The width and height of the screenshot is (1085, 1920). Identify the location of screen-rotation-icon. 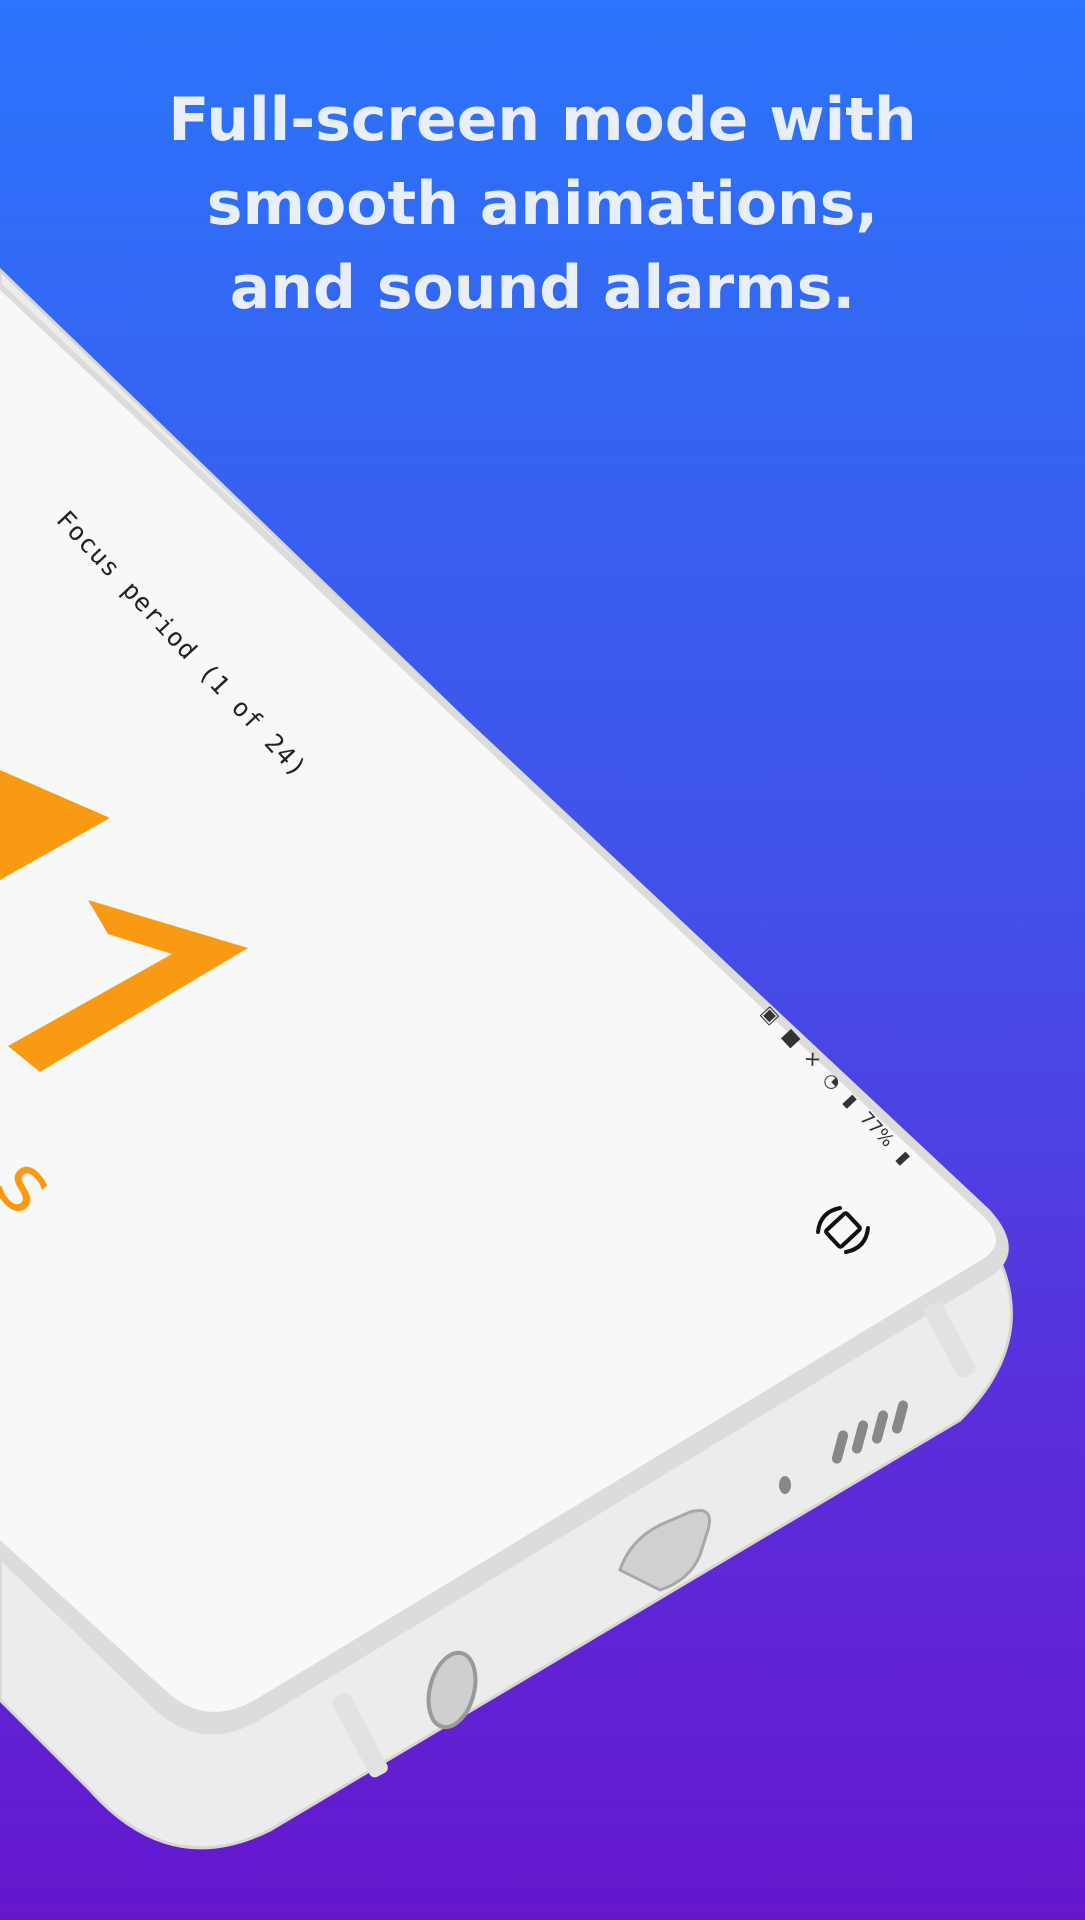
(843, 1230).